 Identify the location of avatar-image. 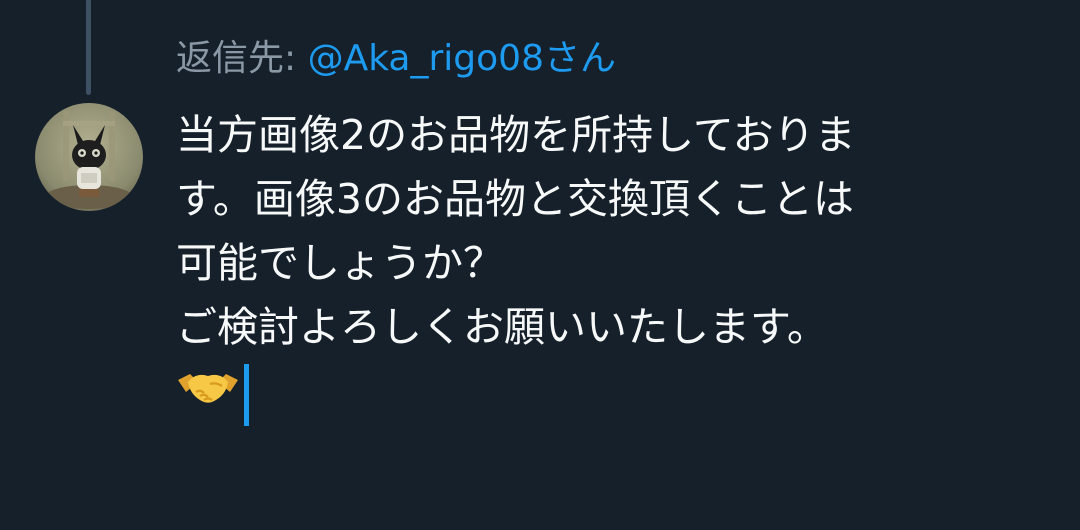
(89, 157).